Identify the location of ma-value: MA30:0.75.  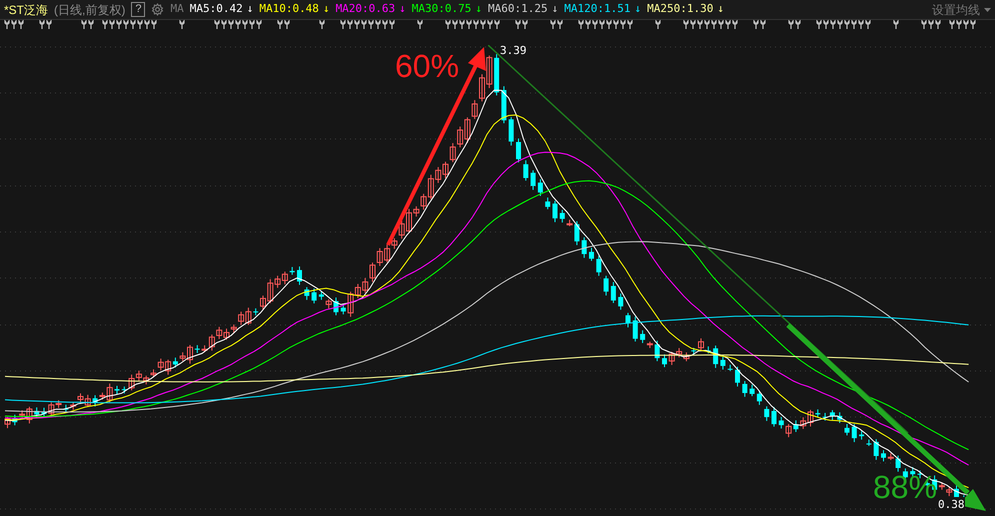
(442, 9).